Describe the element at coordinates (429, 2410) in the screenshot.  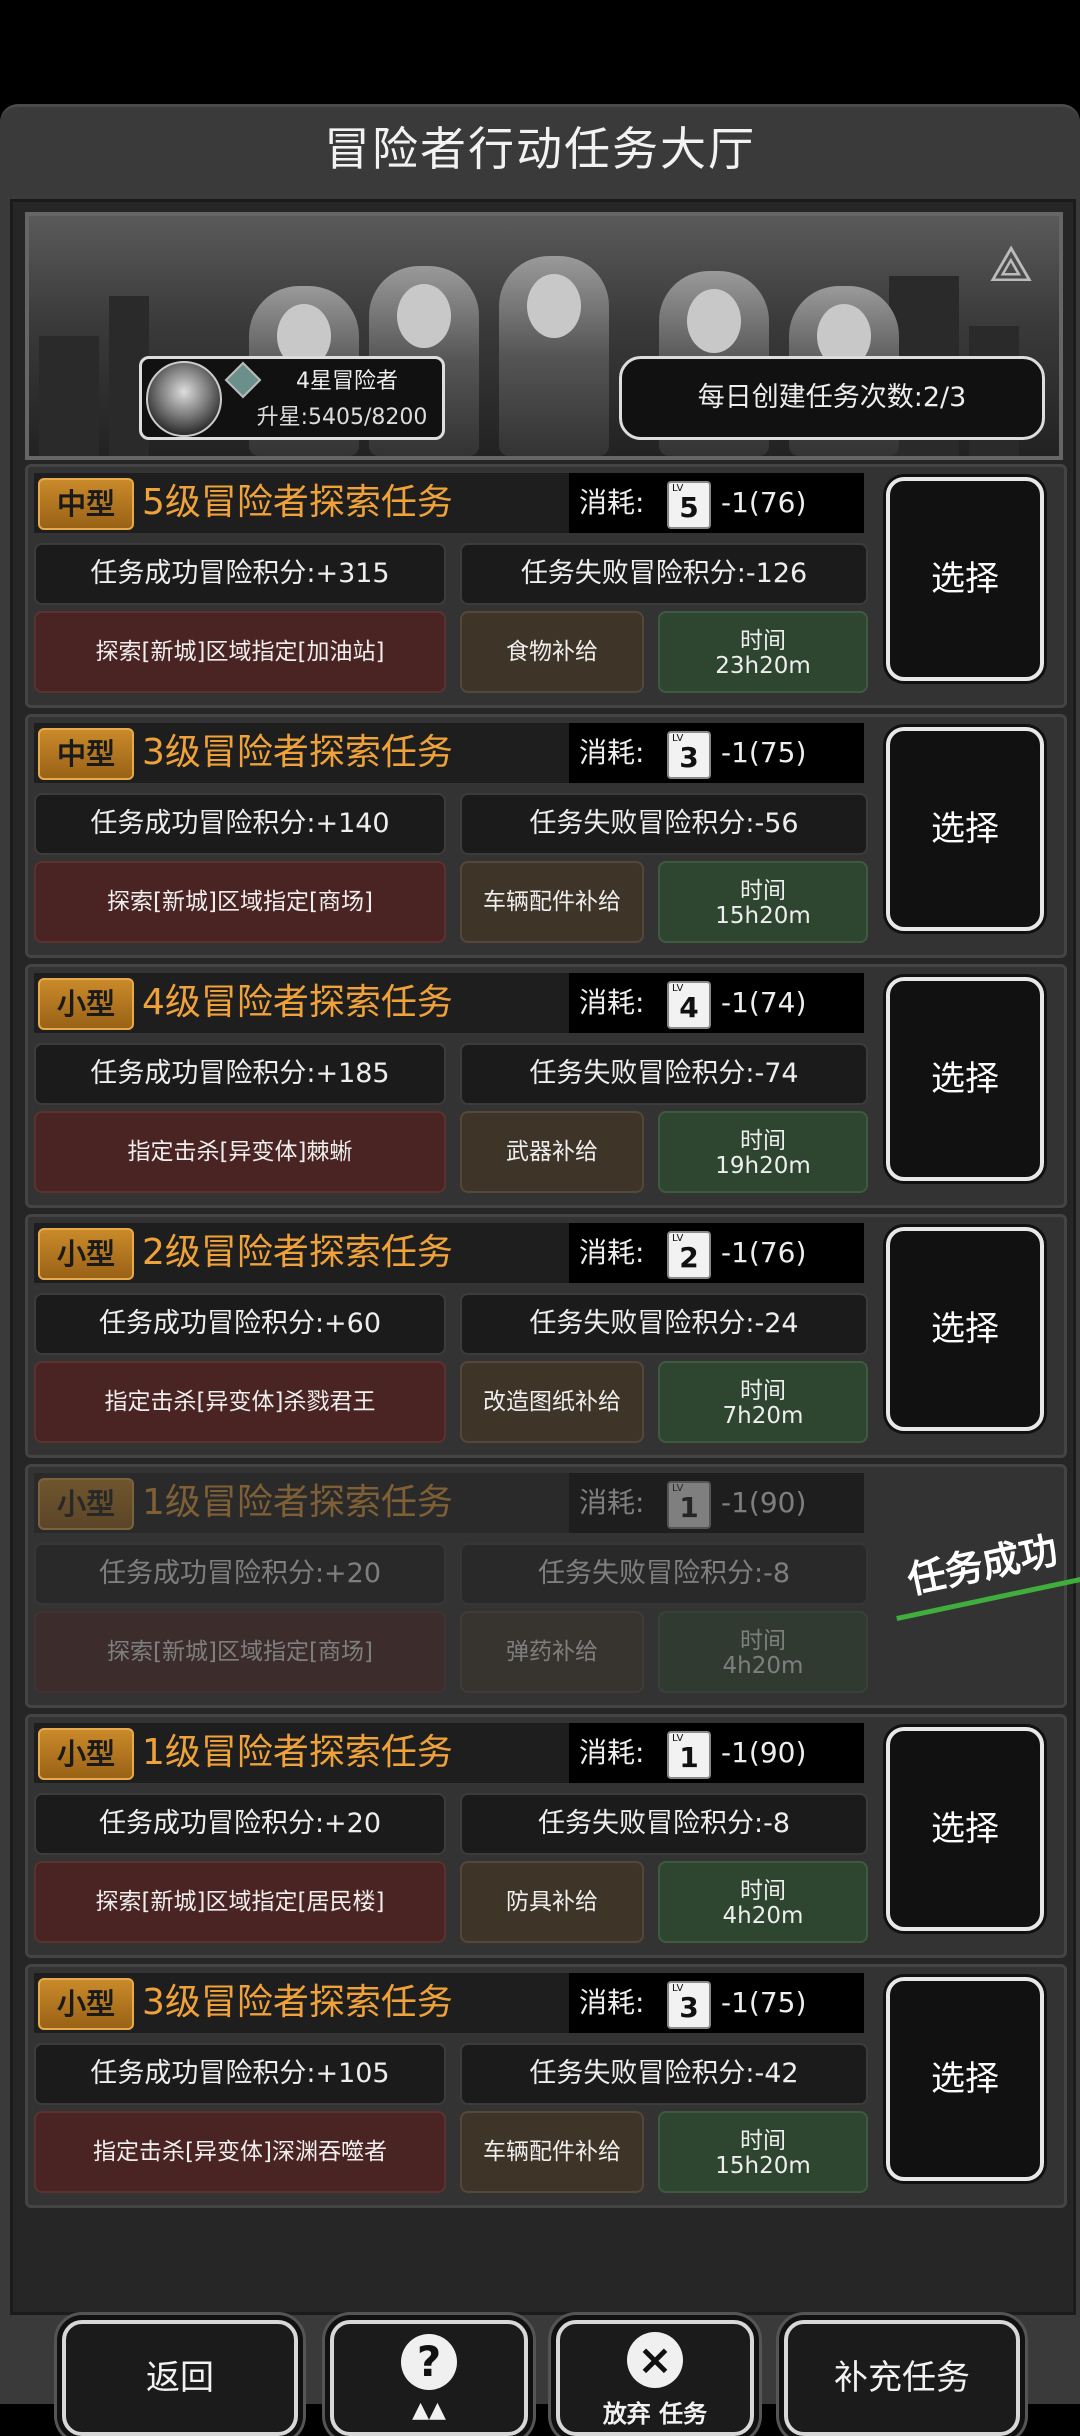
I see `help-map-base: ▲▲` at that location.